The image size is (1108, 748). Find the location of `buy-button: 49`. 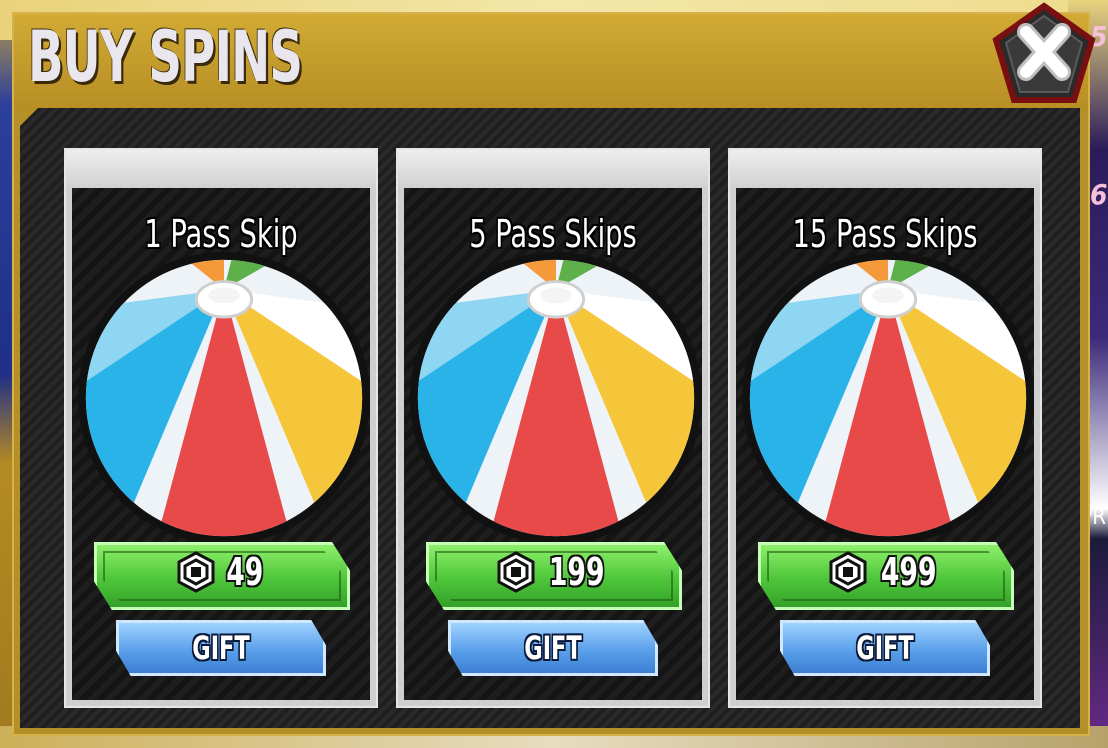

buy-button: 49 is located at coordinates (222, 576).